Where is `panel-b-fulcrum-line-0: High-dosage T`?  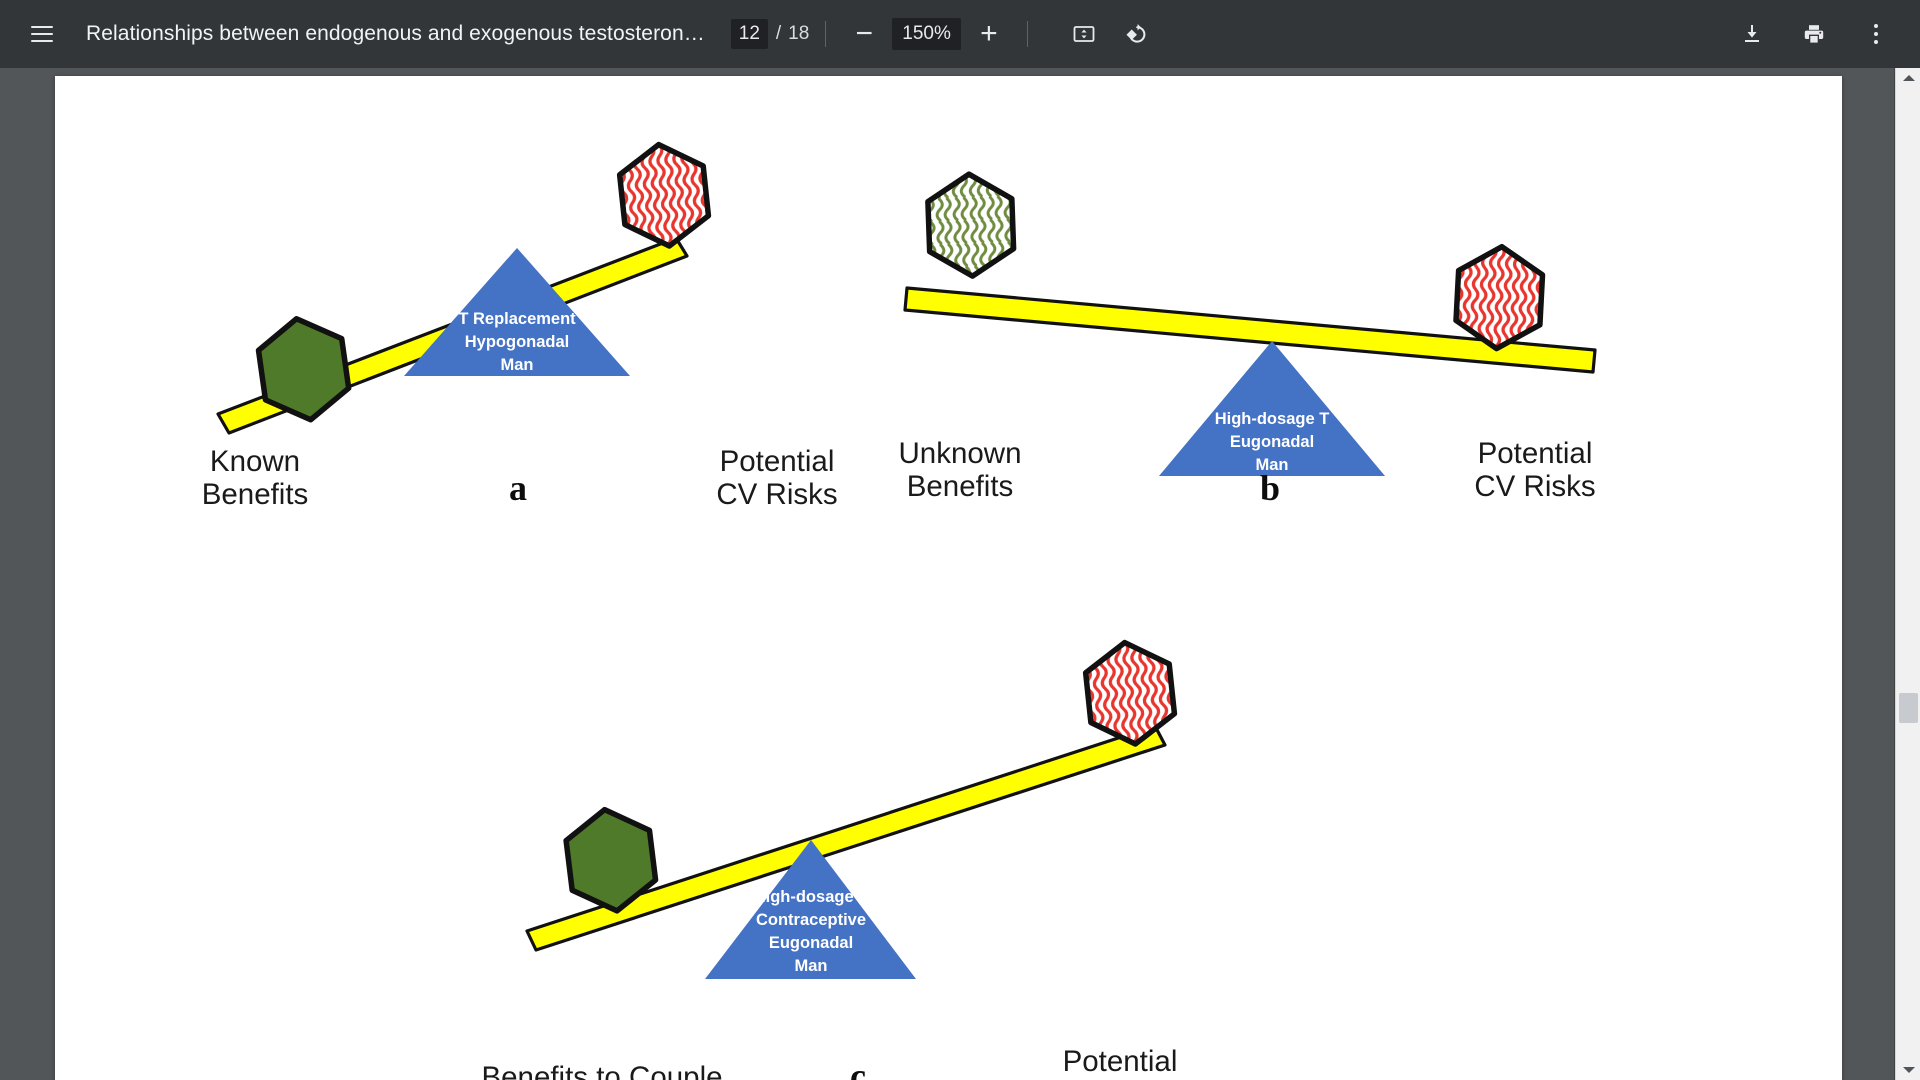
panel-b-fulcrum-line-0: High-dosage T is located at coordinates (1272, 419).